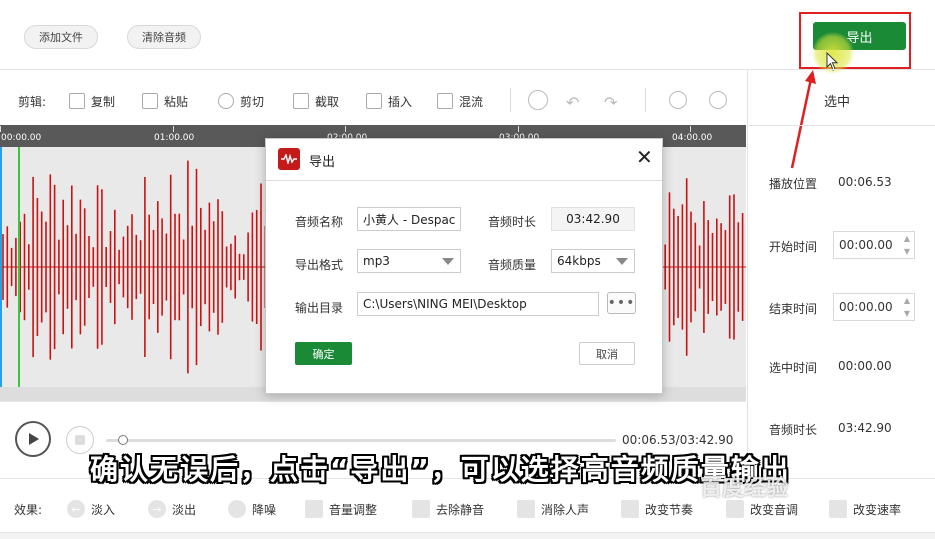 The width and height of the screenshot is (935, 539). Describe the element at coordinates (374, 101) in the screenshot. I see `insert-icon` at that location.